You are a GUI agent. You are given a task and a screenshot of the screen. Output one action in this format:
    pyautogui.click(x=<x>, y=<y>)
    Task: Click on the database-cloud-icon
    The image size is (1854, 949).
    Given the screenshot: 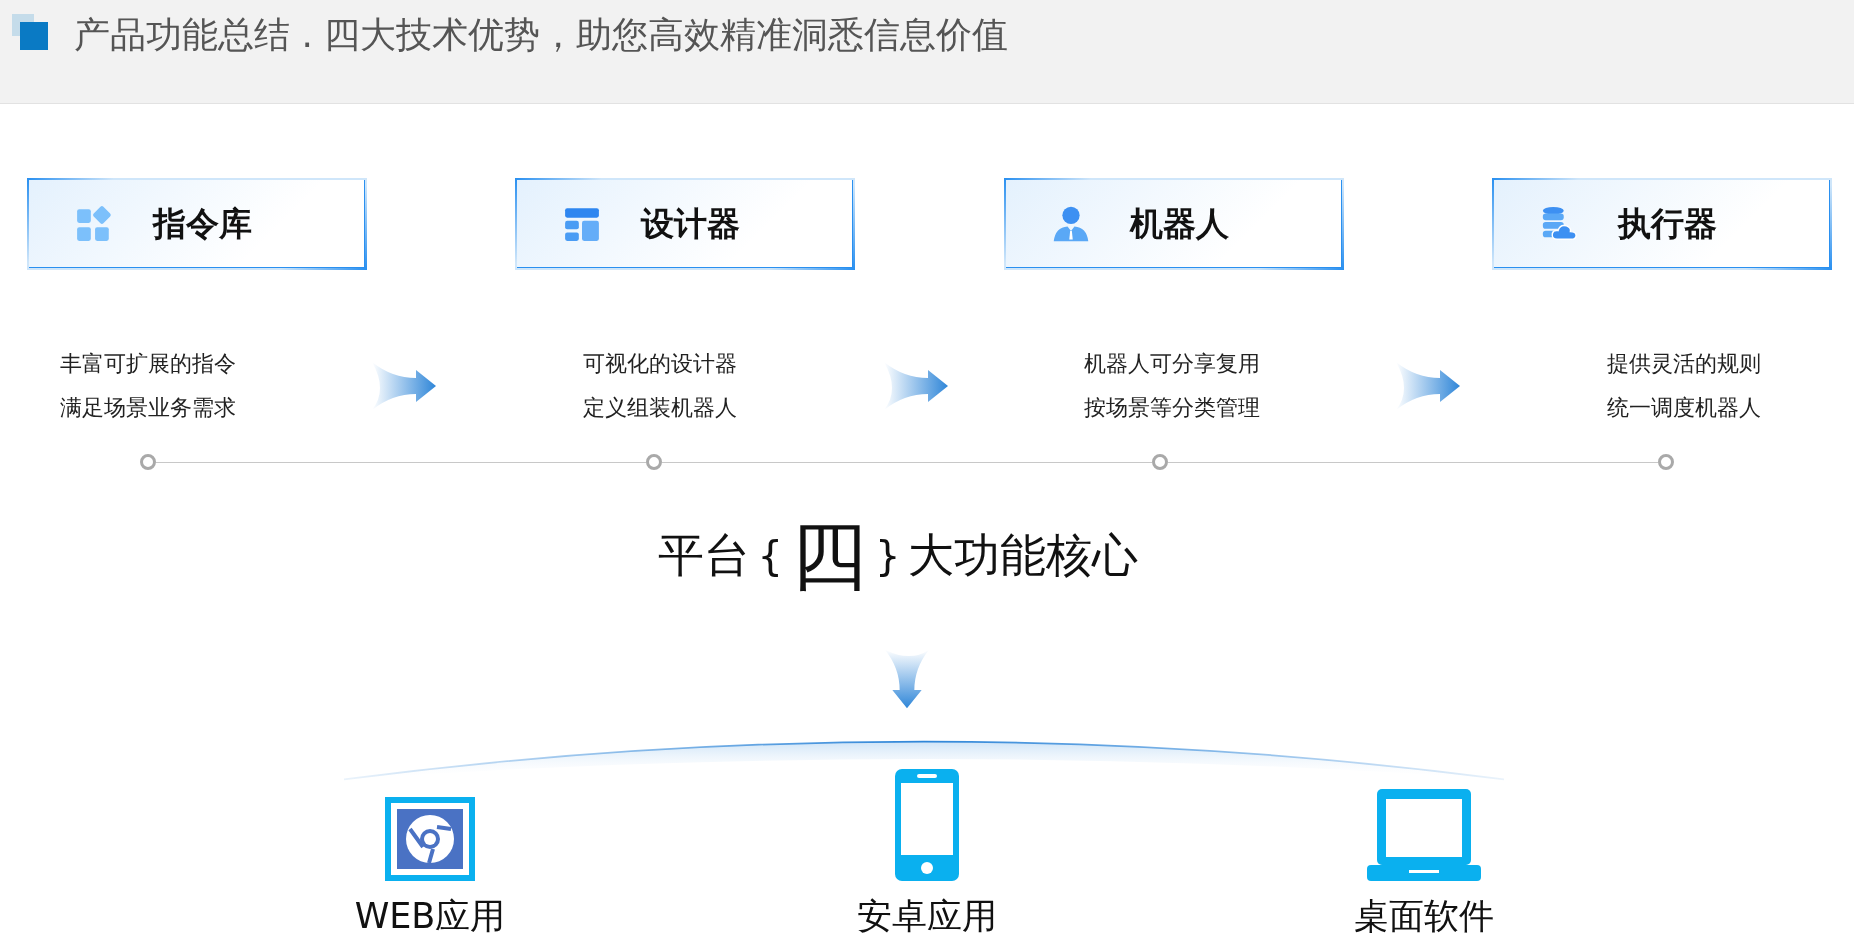 What is the action you would take?
    pyautogui.click(x=1559, y=224)
    